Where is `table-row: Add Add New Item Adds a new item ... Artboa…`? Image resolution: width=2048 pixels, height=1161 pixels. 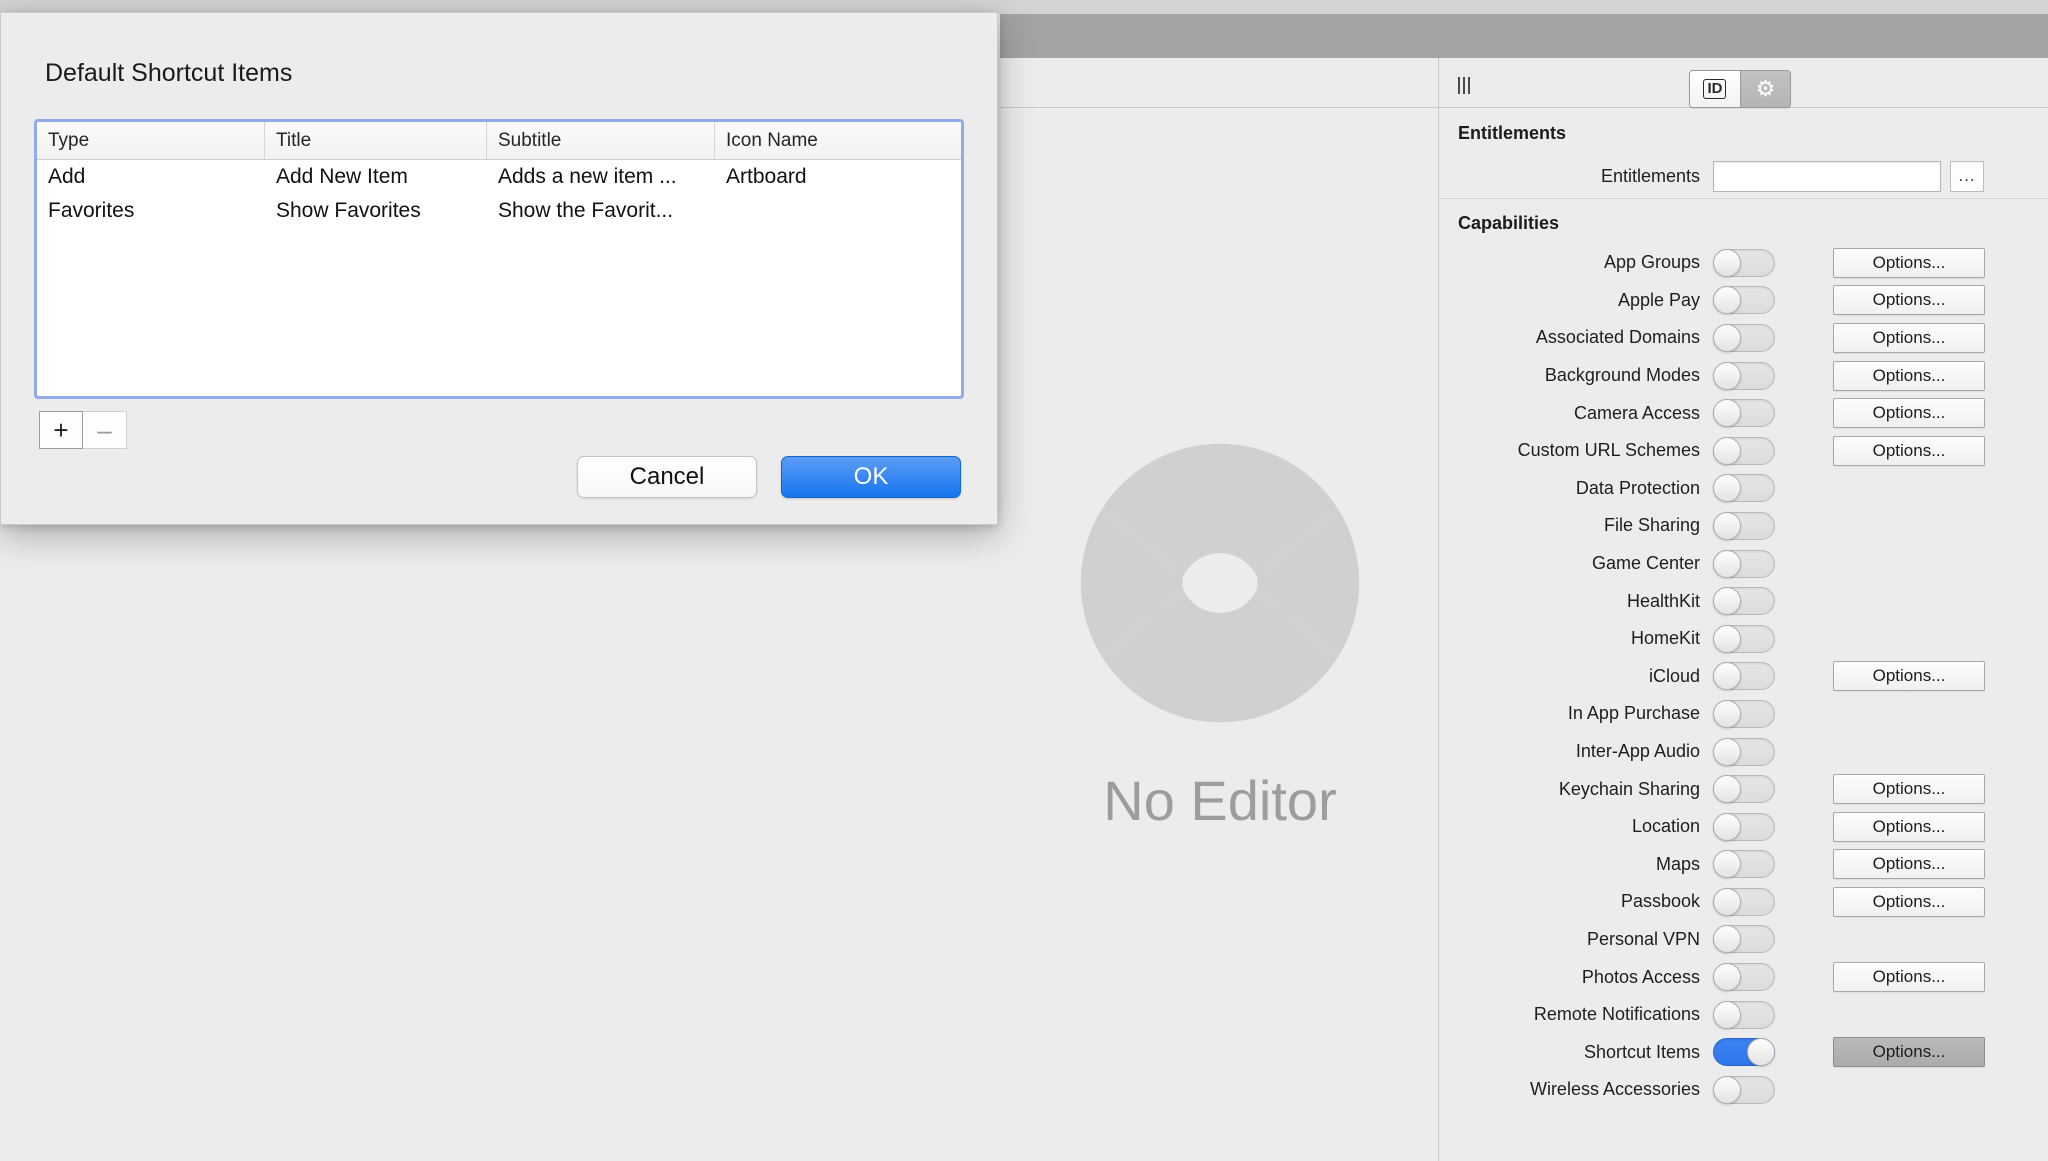 table-row: Add Add New Item Adds a new item ... Artboa… is located at coordinates (499, 177).